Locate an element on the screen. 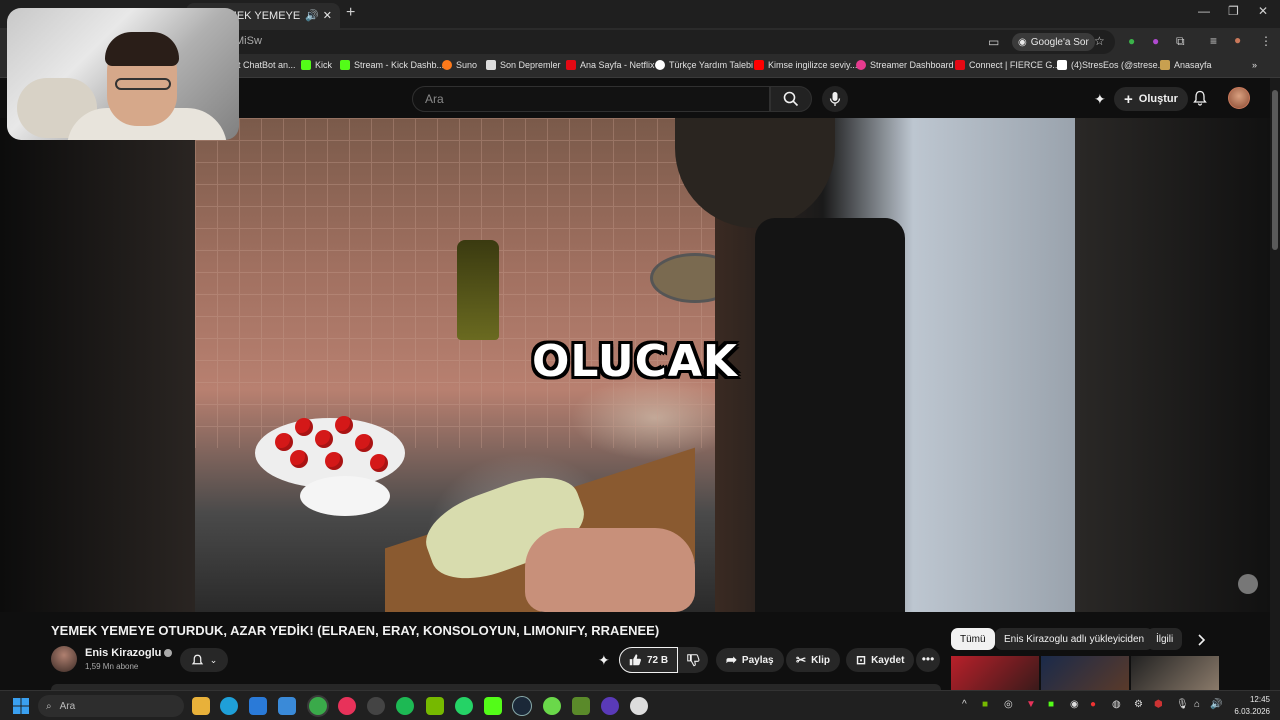  tray-volume-icon: 🔊 is located at coordinates (1216, 704).